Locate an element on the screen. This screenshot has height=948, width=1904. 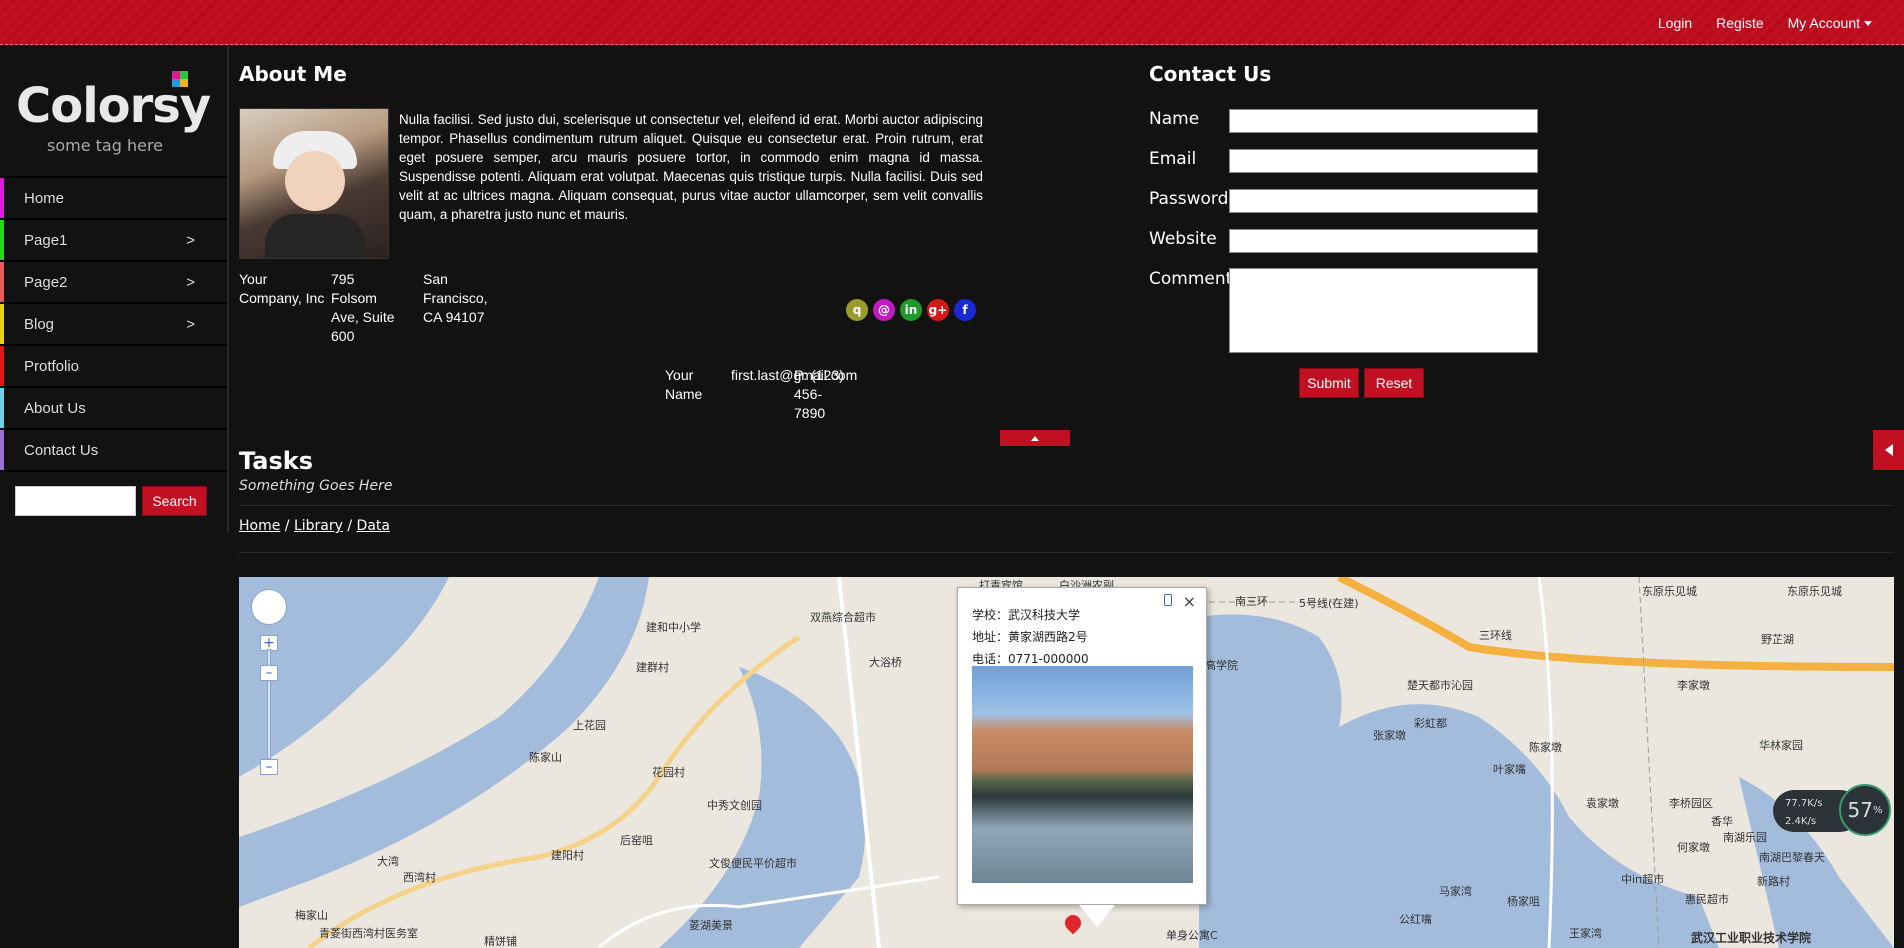
network-speed-widget: 77.7K/s 2.4K/s 57% is located at coordinates (1832, 810).